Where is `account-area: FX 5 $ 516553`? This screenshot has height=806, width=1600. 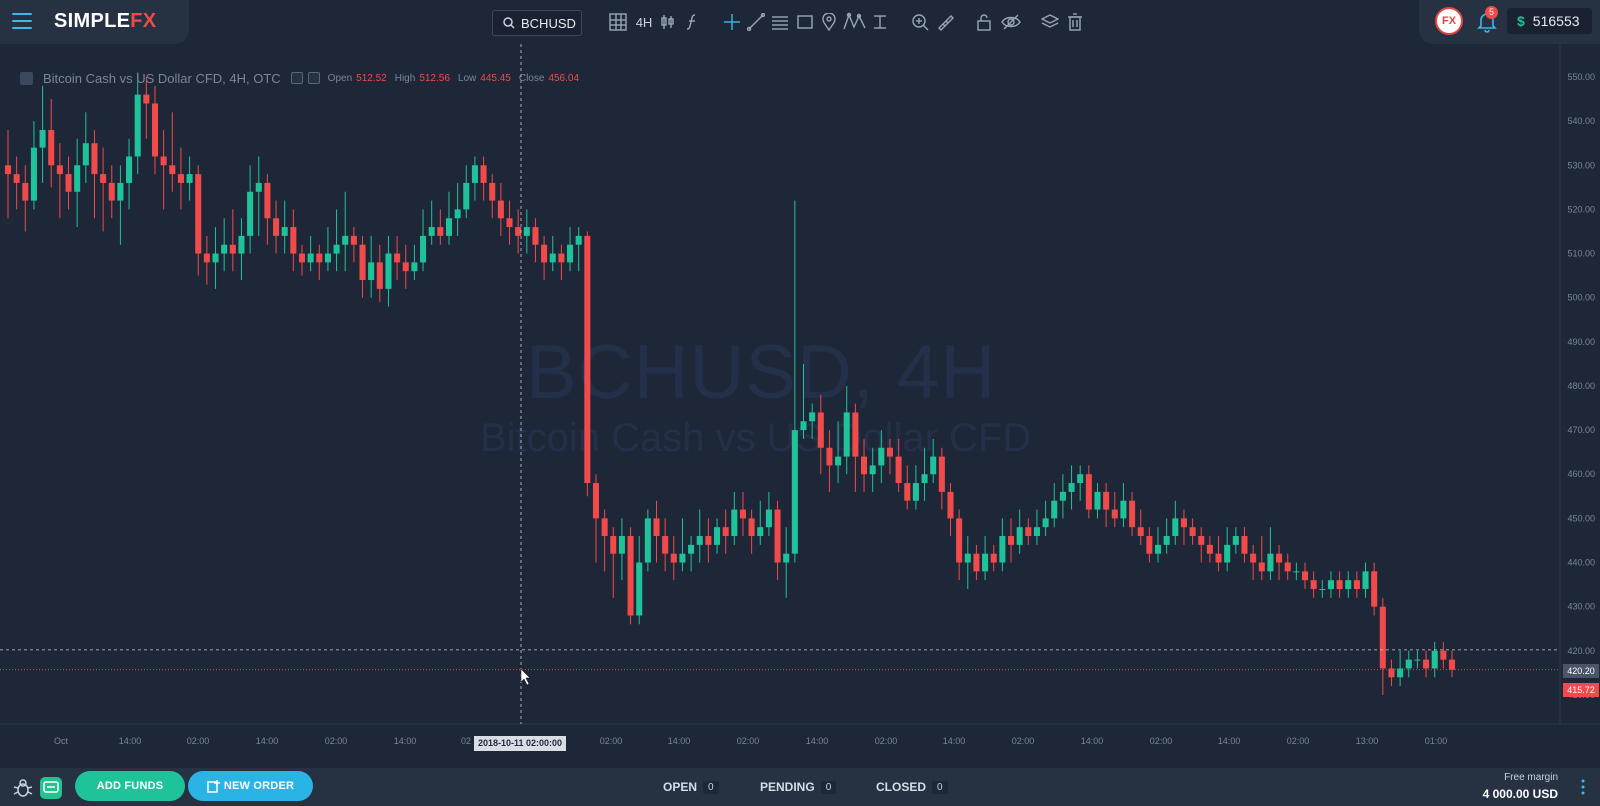
account-area: FX 5 $ 516553 is located at coordinates (1509, 22).